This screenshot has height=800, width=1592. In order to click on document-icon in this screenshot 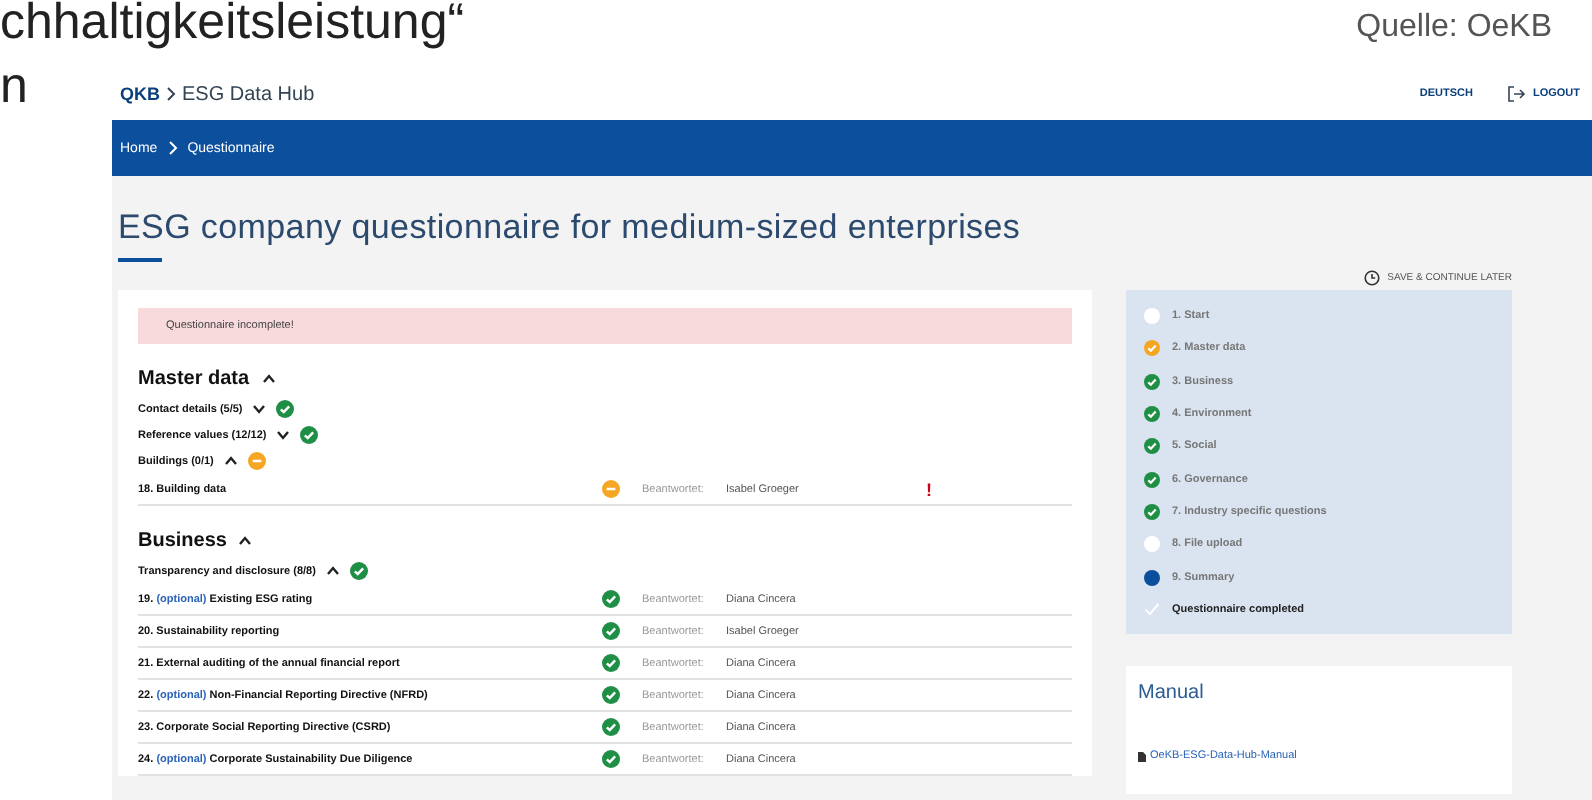, I will do `click(1142, 756)`.